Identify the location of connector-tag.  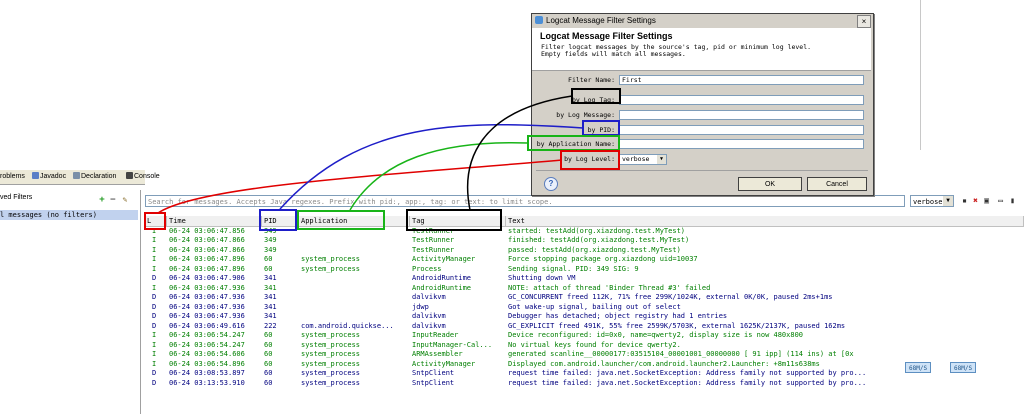
(519, 153).